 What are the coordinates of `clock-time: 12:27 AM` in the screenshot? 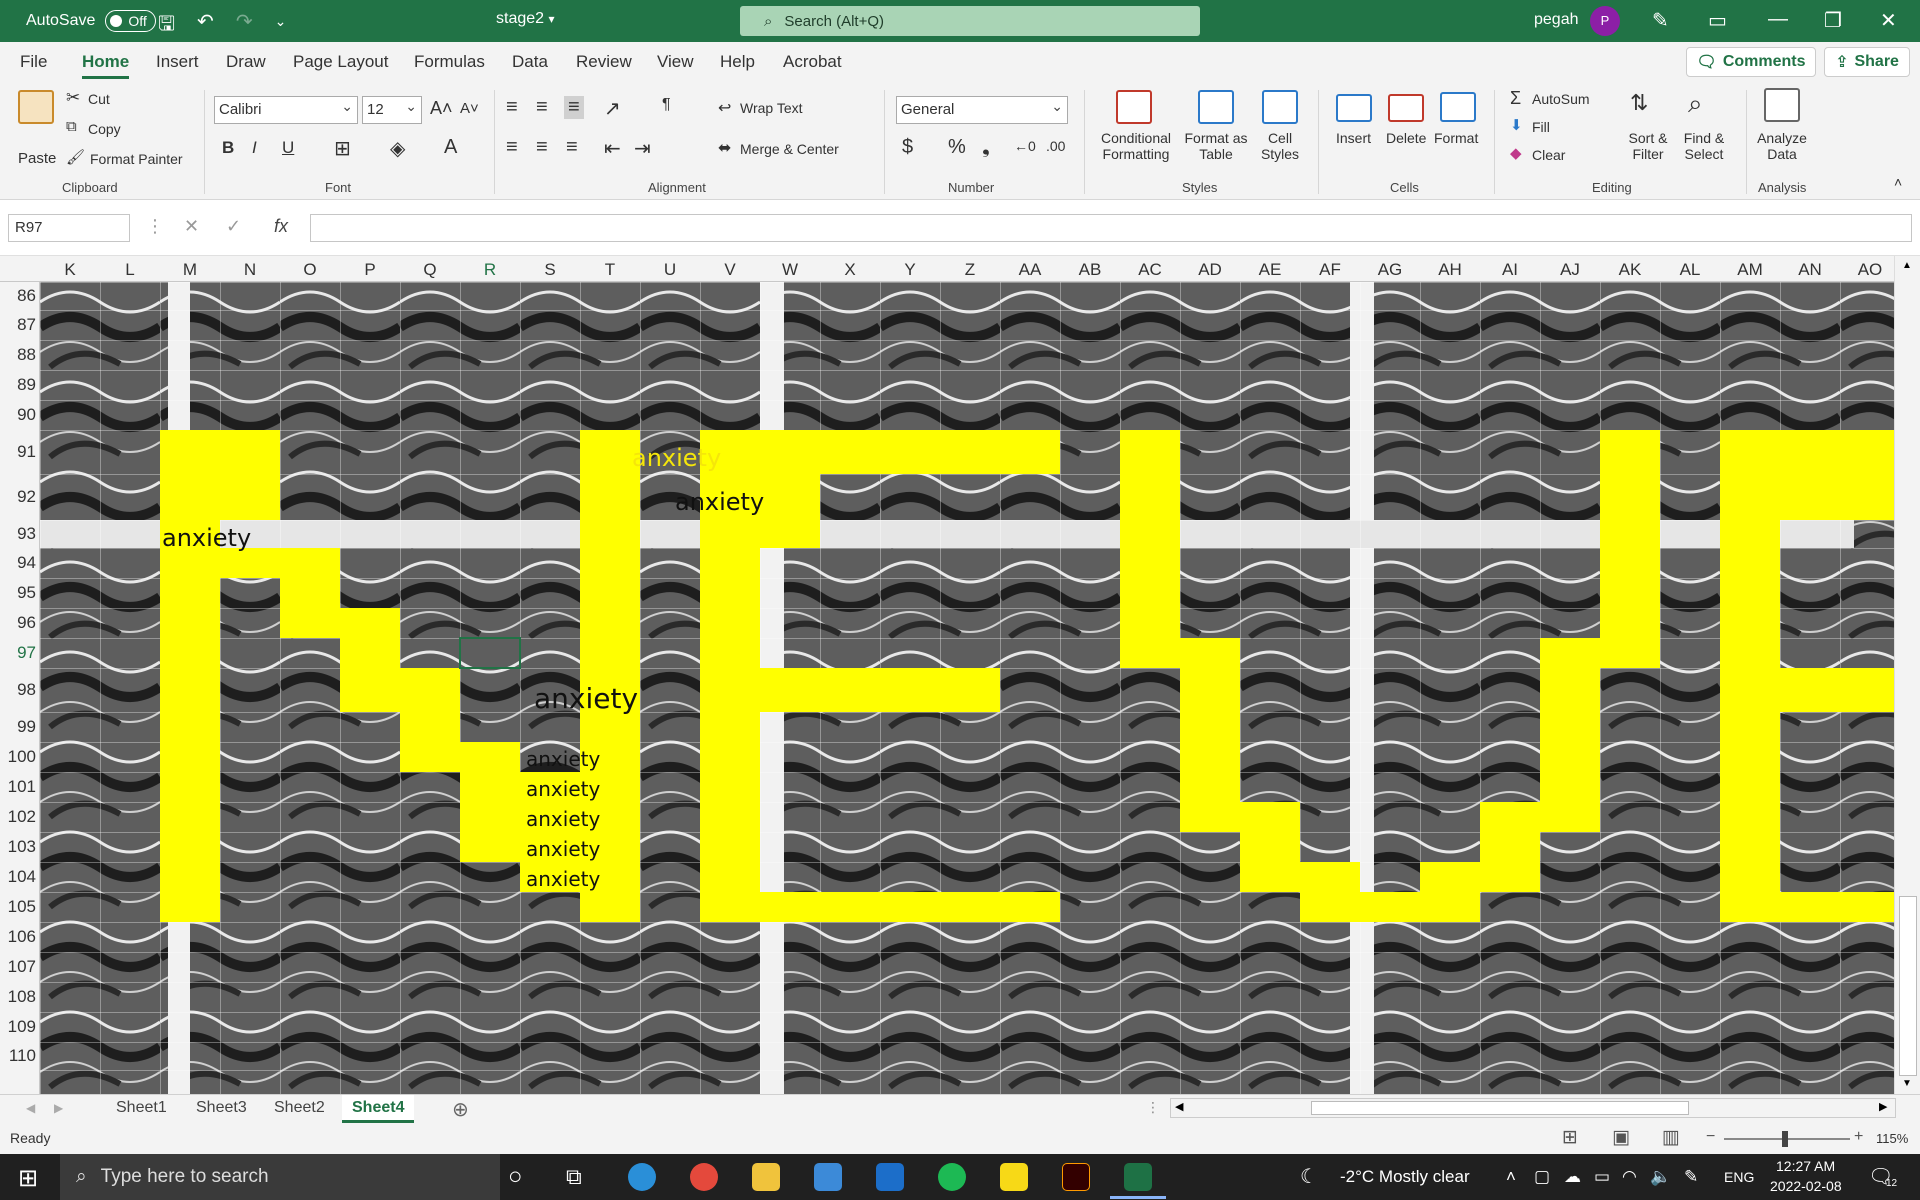 It's located at (1805, 1166).